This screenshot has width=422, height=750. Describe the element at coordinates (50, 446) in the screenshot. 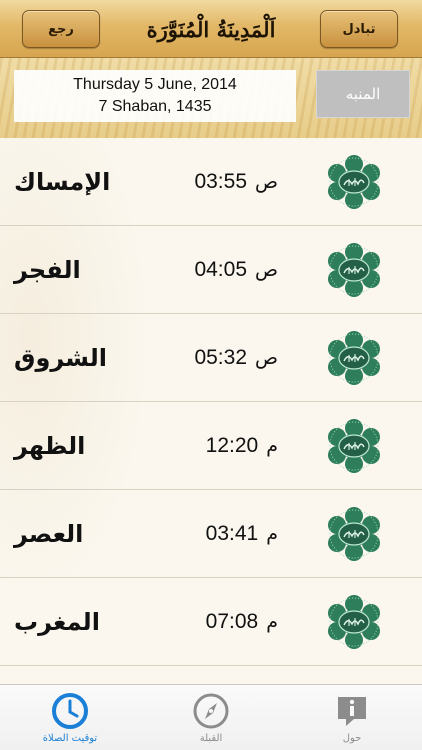

I see `prayer-name: الظهر` at that location.